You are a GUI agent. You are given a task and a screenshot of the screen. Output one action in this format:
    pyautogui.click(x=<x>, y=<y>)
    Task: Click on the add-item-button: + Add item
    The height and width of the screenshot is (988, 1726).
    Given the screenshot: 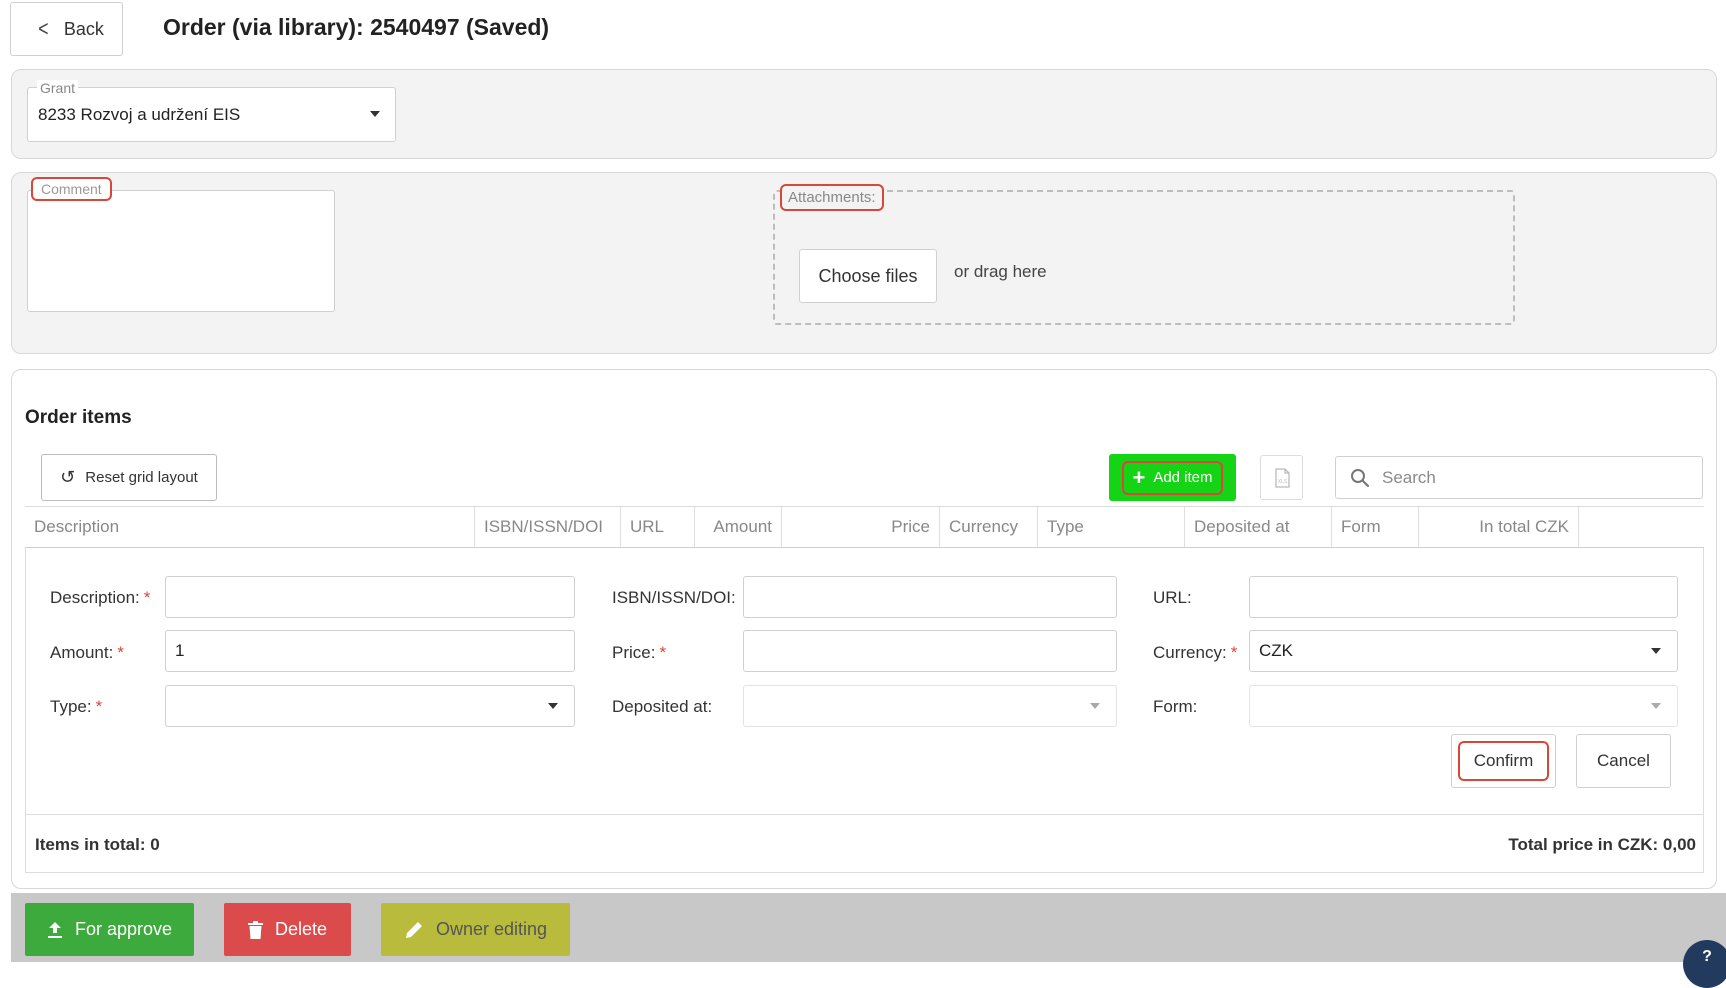 What is the action you would take?
    pyautogui.click(x=1172, y=477)
    